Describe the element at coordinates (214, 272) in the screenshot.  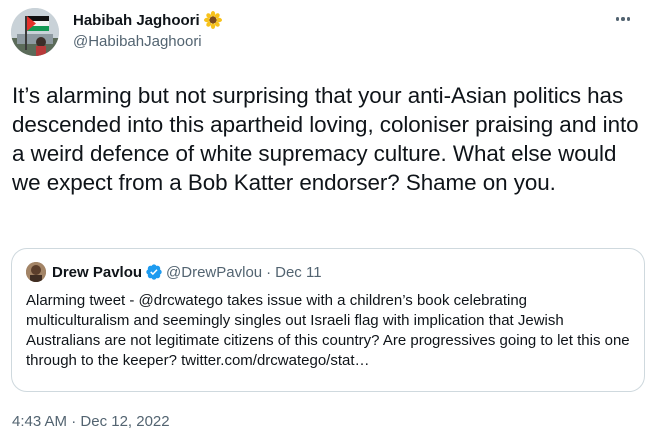
I see `quoted-author-handle: @DrewPavlou` at that location.